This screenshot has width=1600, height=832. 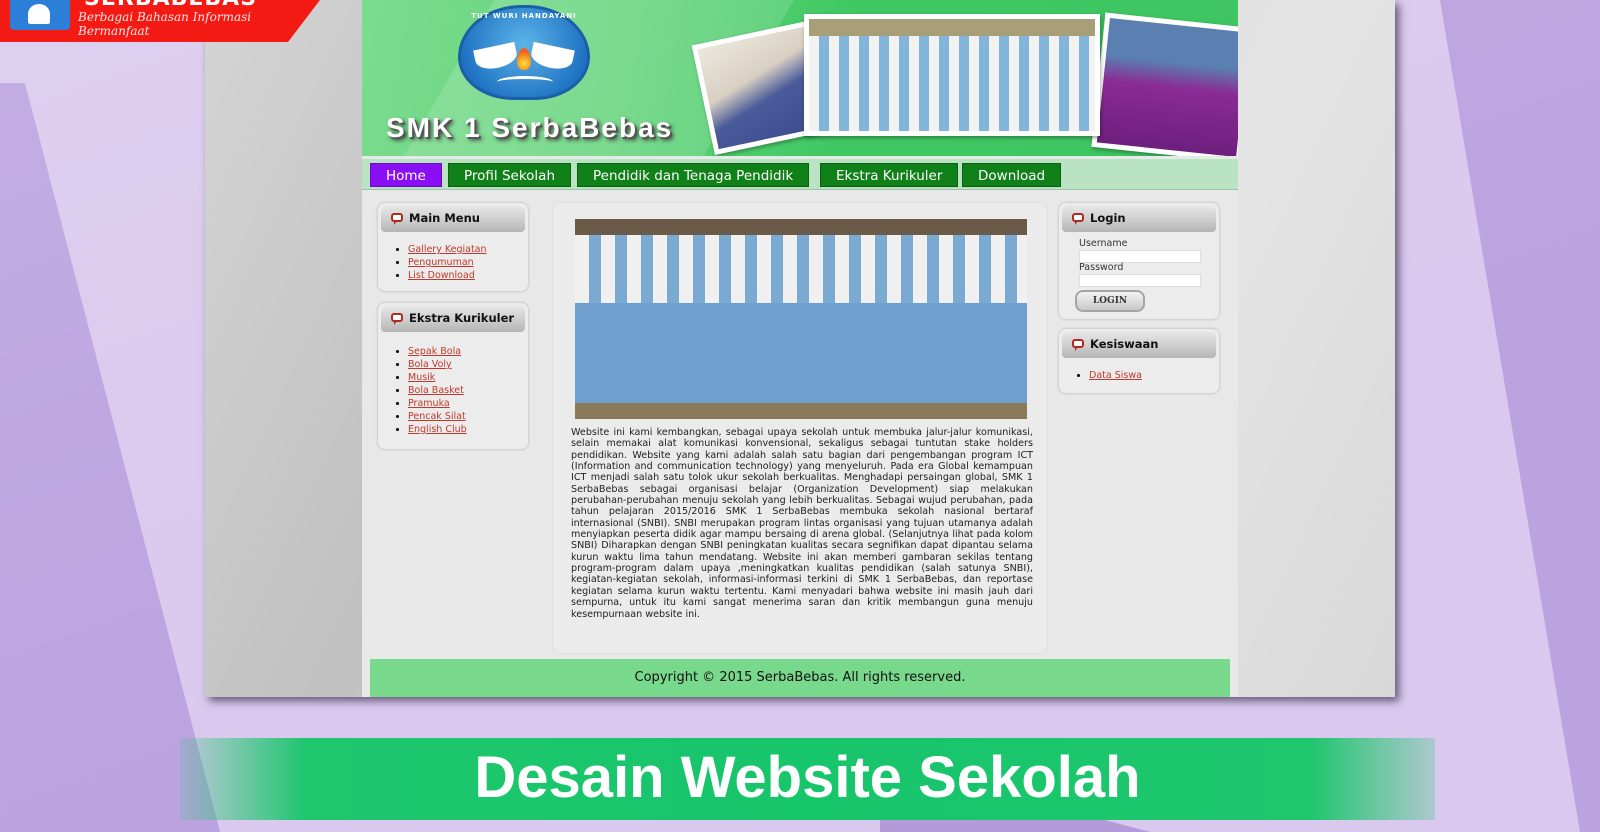 I want to click on site-header: TUT WURI HANDAYANI SMK 1 SerbaBebas, so click(x=800, y=78).